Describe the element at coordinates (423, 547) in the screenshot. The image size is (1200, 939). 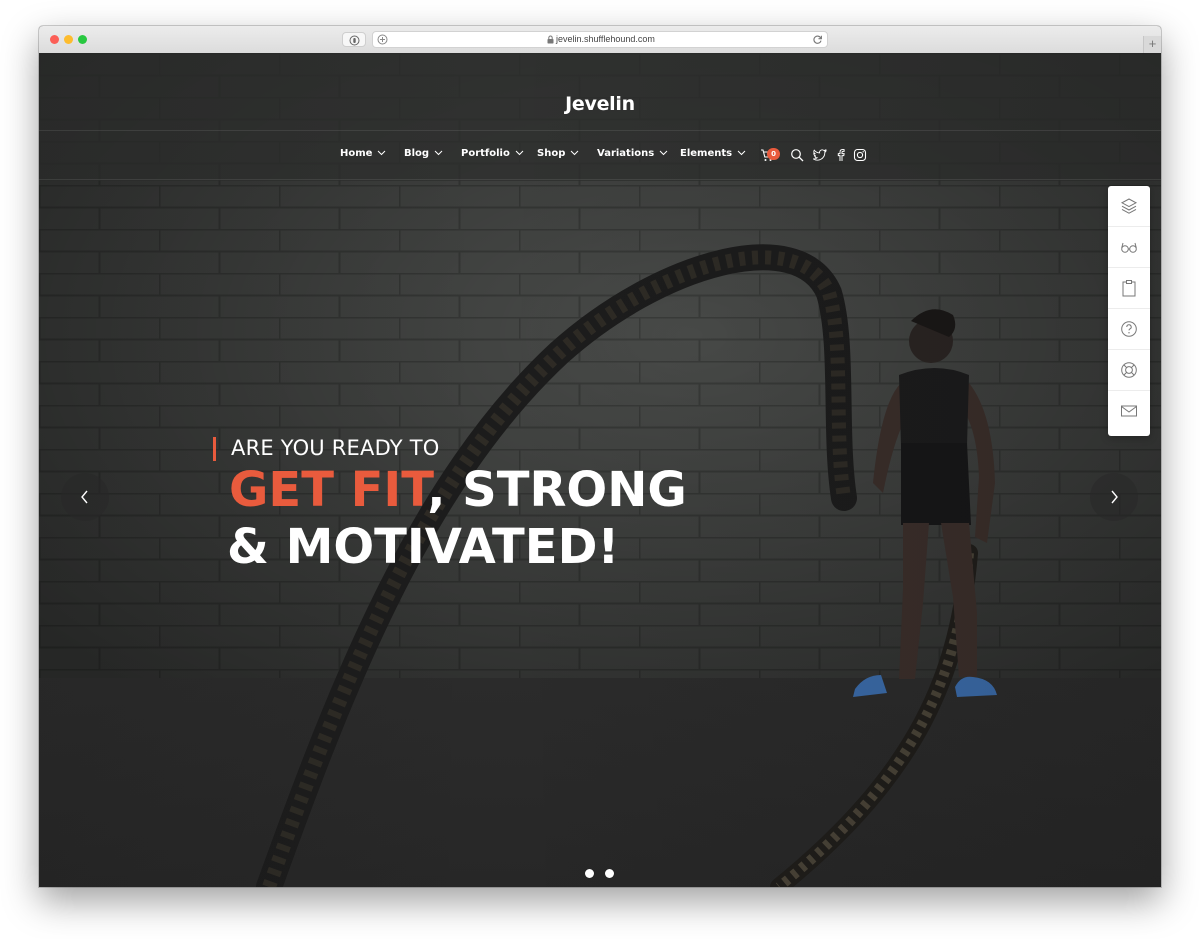
I see `hero-title-line2: & MOTIVATED!` at that location.